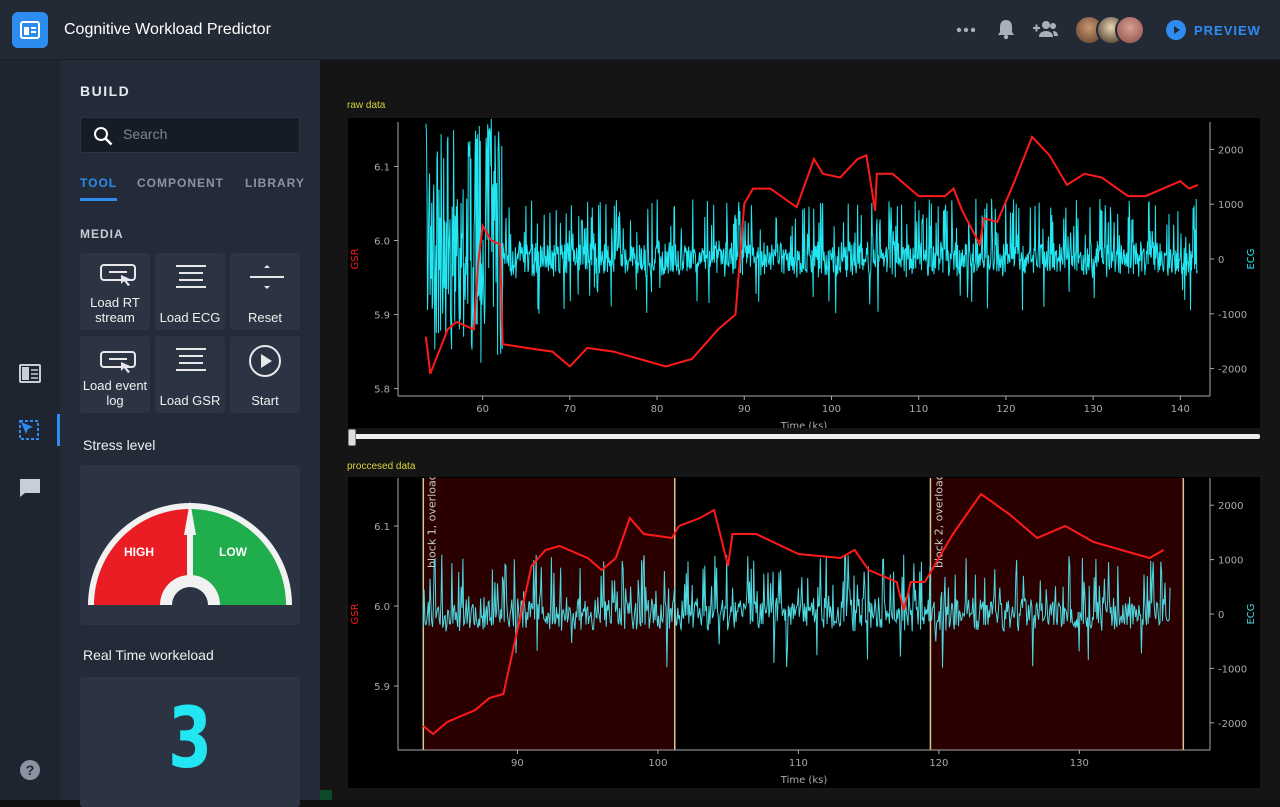 This screenshot has height=807, width=1280. What do you see at coordinates (167, 29) in the screenshot?
I see `app-title: Cognitive Workload Predictor` at bounding box center [167, 29].